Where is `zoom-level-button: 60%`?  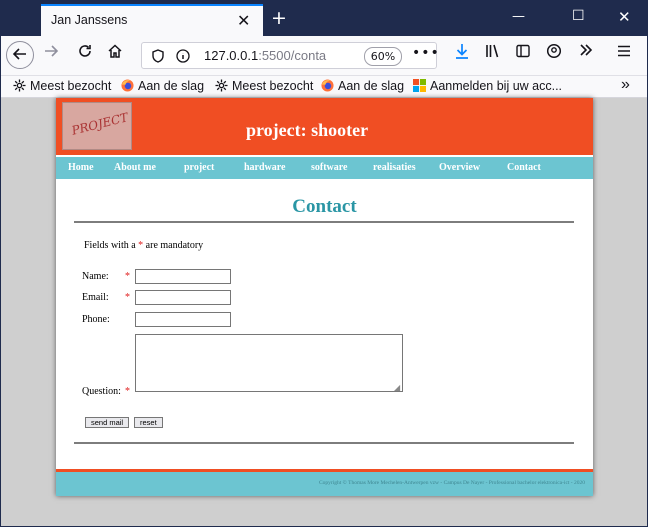
zoom-level-button: 60% is located at coordinates (383, 56).